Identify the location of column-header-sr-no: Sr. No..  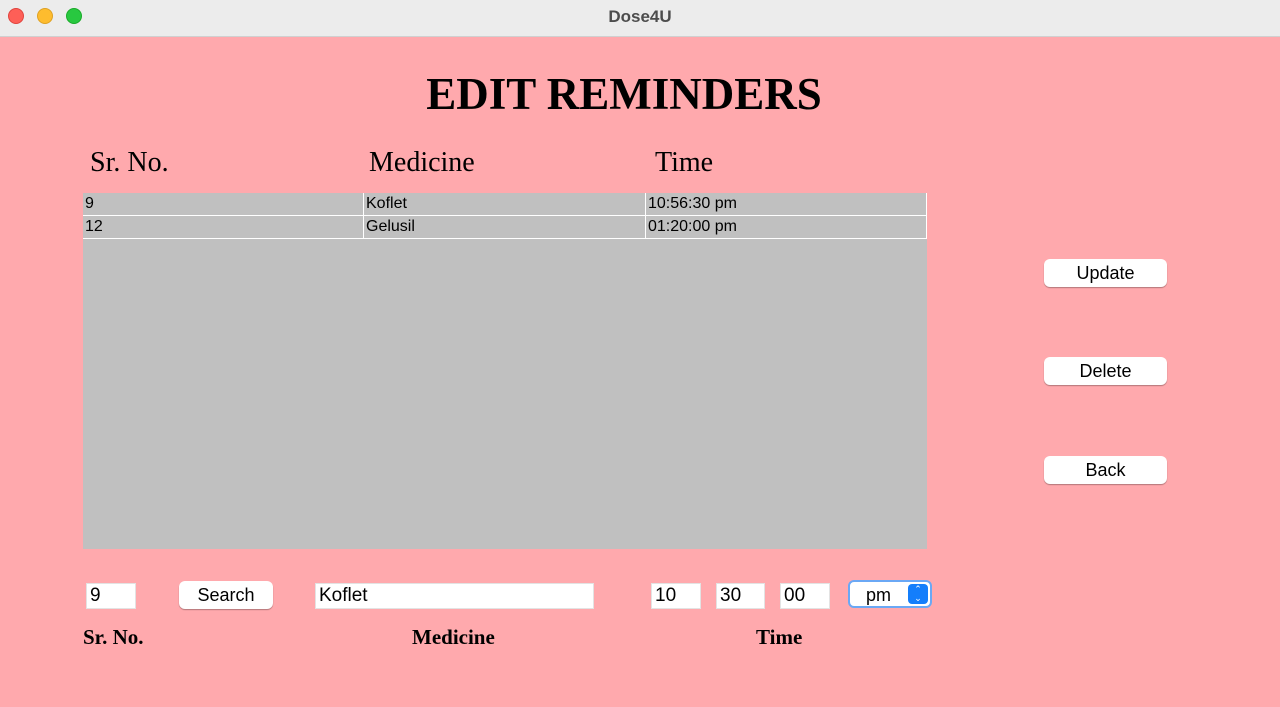
(129, 162).